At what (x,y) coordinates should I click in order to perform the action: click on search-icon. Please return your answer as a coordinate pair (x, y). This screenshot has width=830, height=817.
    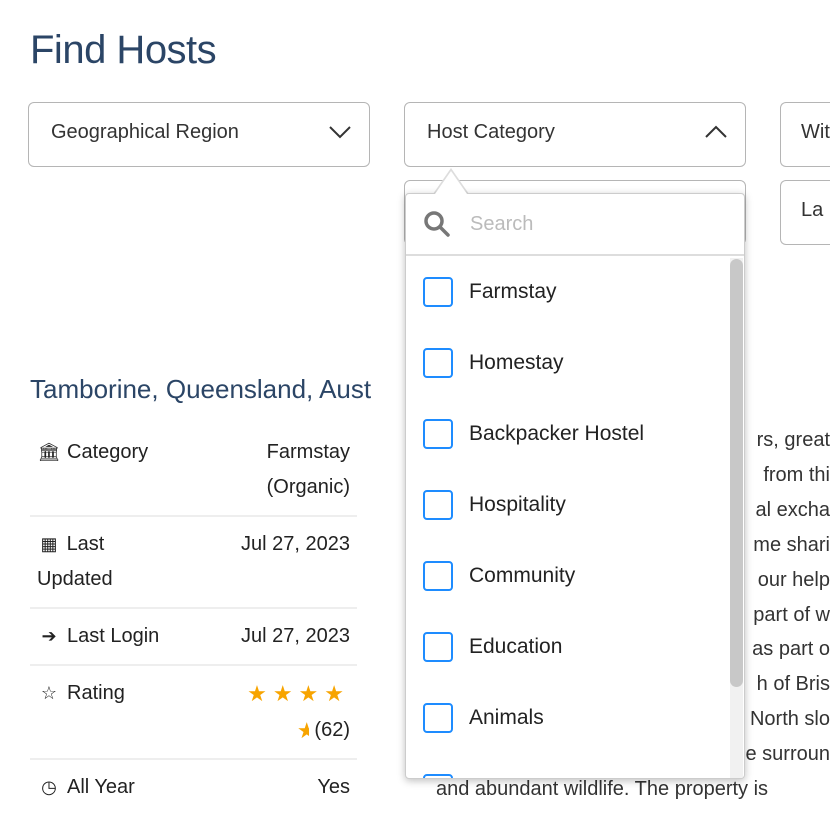
    Looking at the image, I should click on (437, 224).